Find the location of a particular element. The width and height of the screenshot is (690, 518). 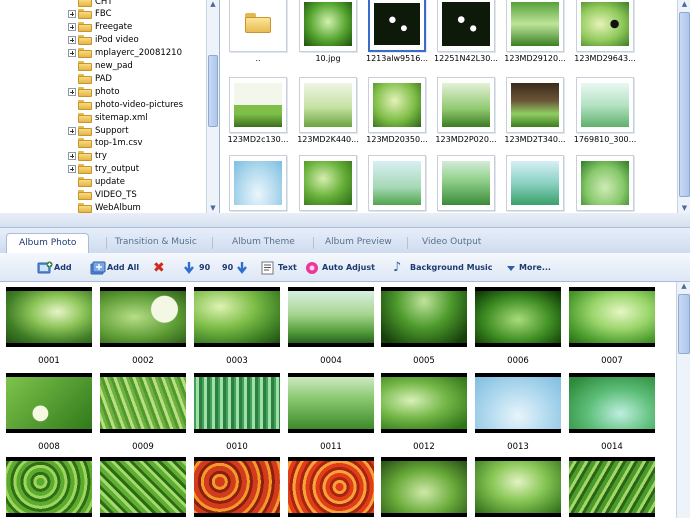

tree-scrollbar: ▲ ▼ is located at coordinates (212, 106).